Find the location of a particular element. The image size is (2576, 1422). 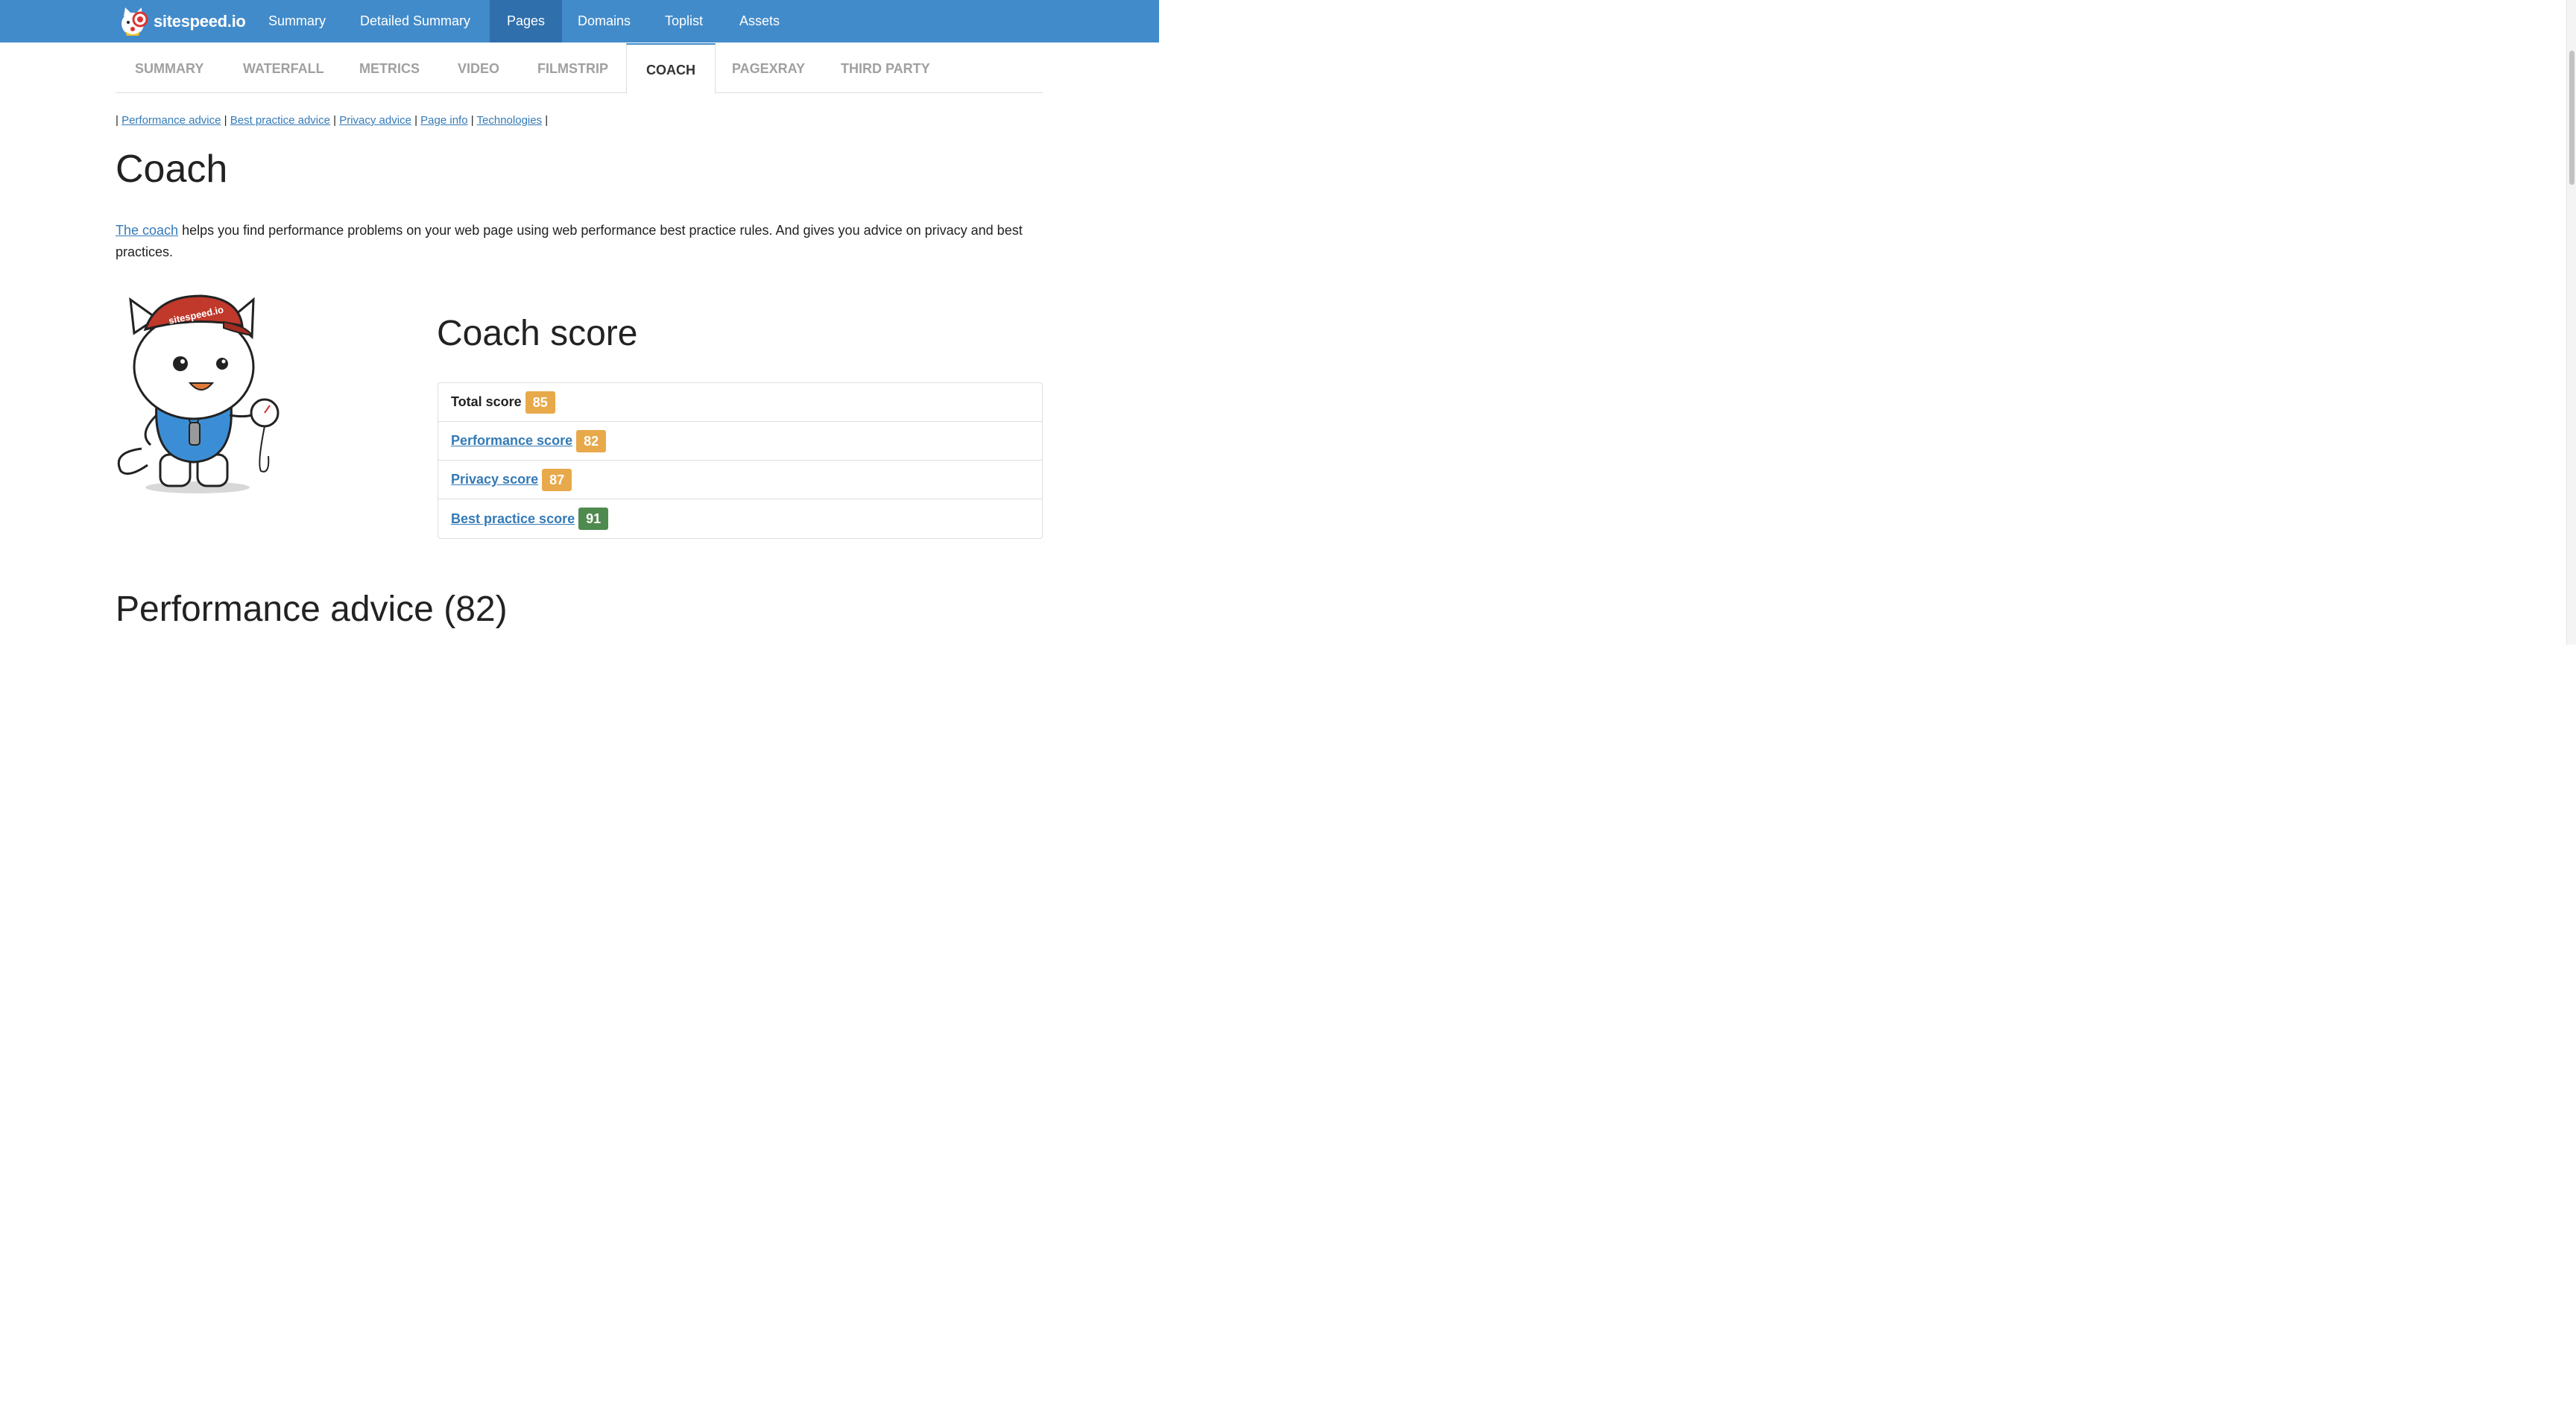

score-row-best-practice: Best practice score 91 is located at coordinates (740, 518).